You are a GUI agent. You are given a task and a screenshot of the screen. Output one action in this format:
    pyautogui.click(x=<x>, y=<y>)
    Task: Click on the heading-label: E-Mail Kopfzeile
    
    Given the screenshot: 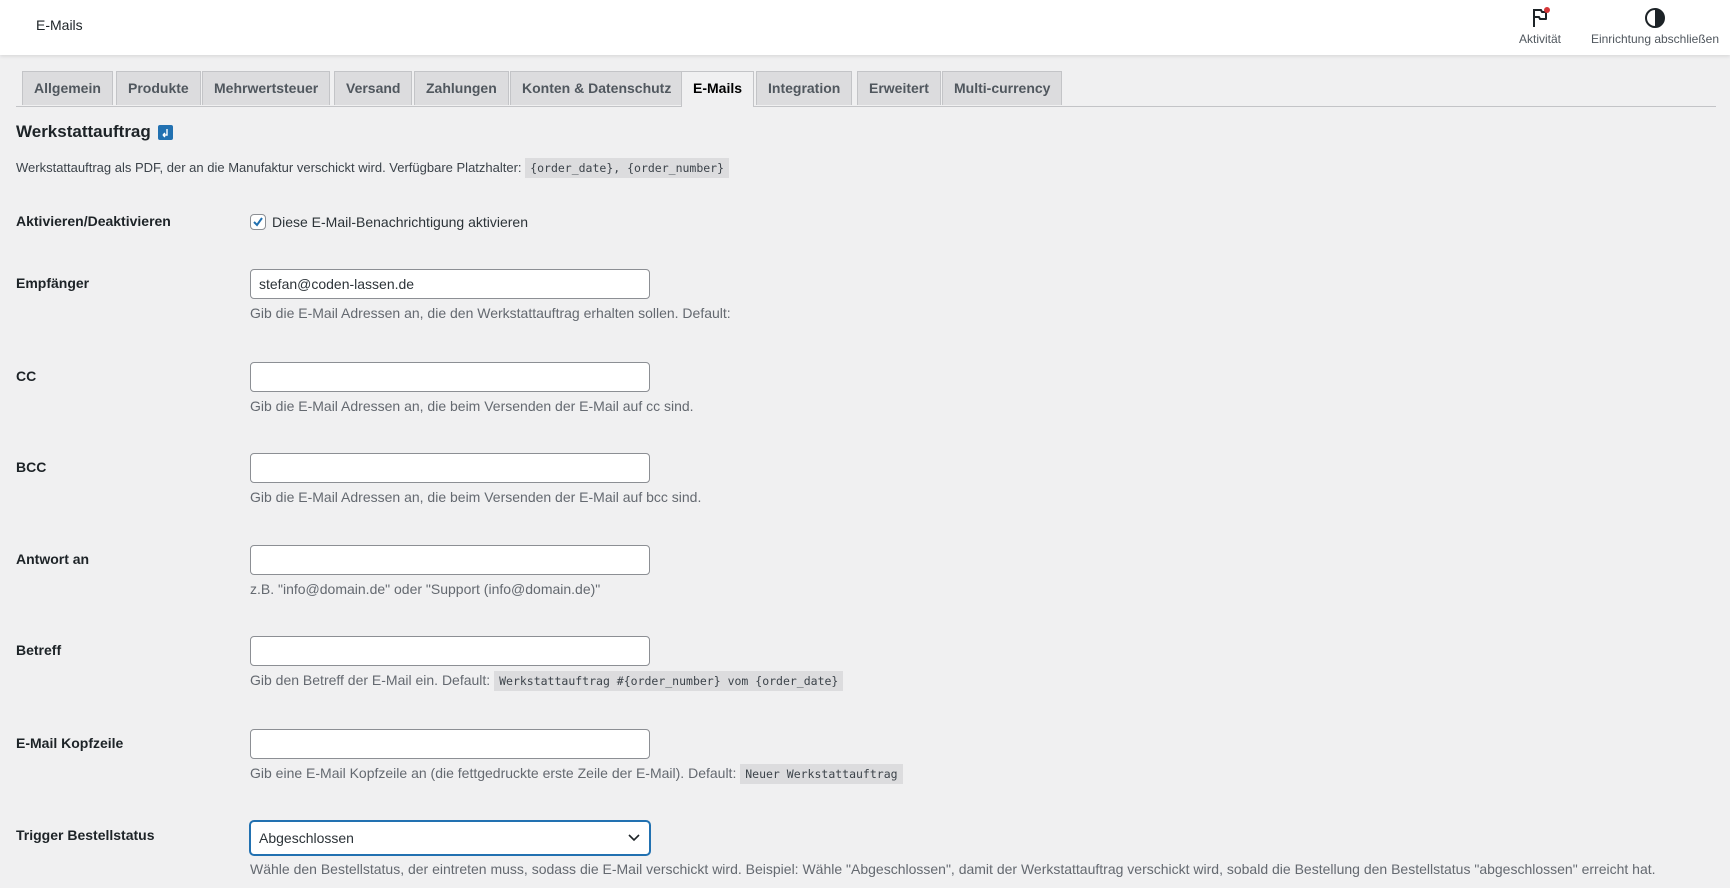 What is the action you would take?
    pyautogui.click(x=70, y=743)
    